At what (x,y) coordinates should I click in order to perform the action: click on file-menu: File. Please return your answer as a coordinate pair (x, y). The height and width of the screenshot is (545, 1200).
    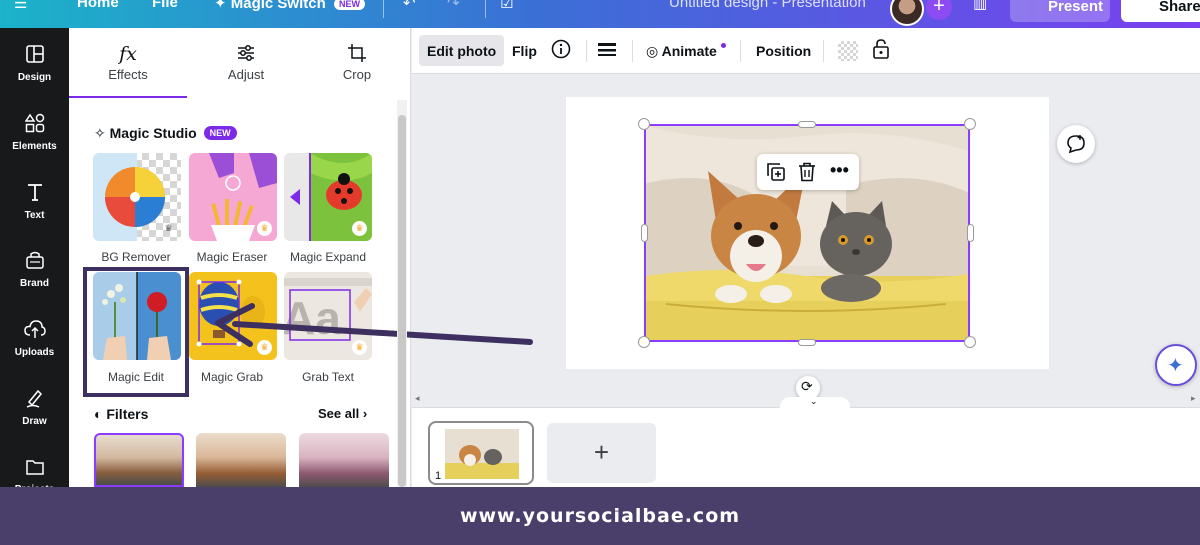
    Looking at the image, I should click on (165, 5).